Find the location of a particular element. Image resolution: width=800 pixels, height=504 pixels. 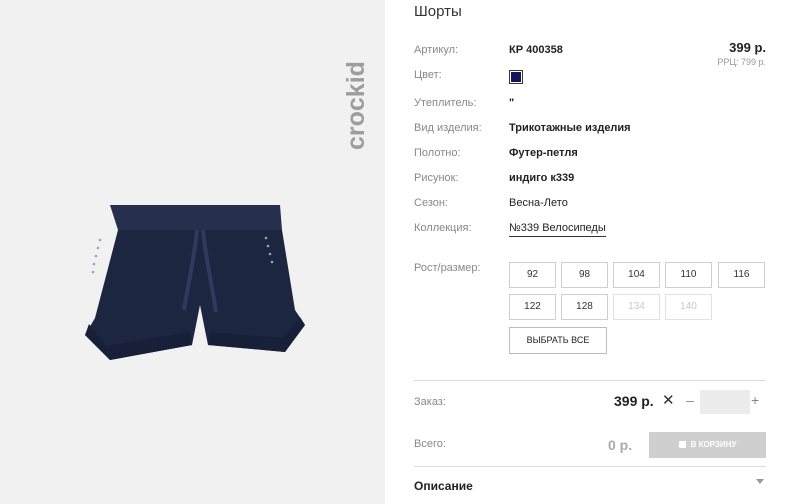

size-option-122: 122 is located at coordinates (532, 307).